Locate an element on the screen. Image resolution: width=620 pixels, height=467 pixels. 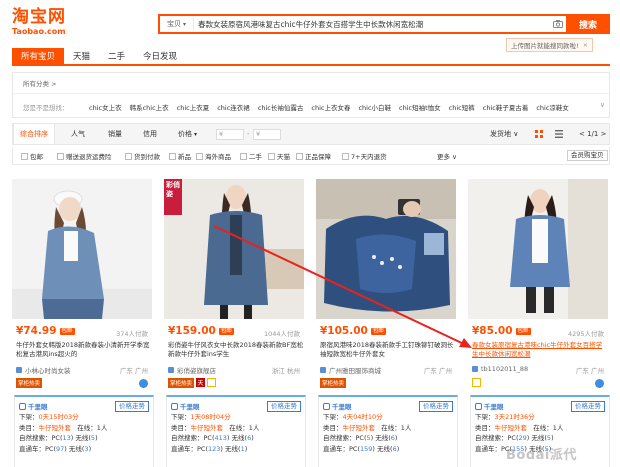
price-min-input: ¥ is located at coordinates (230, 134).